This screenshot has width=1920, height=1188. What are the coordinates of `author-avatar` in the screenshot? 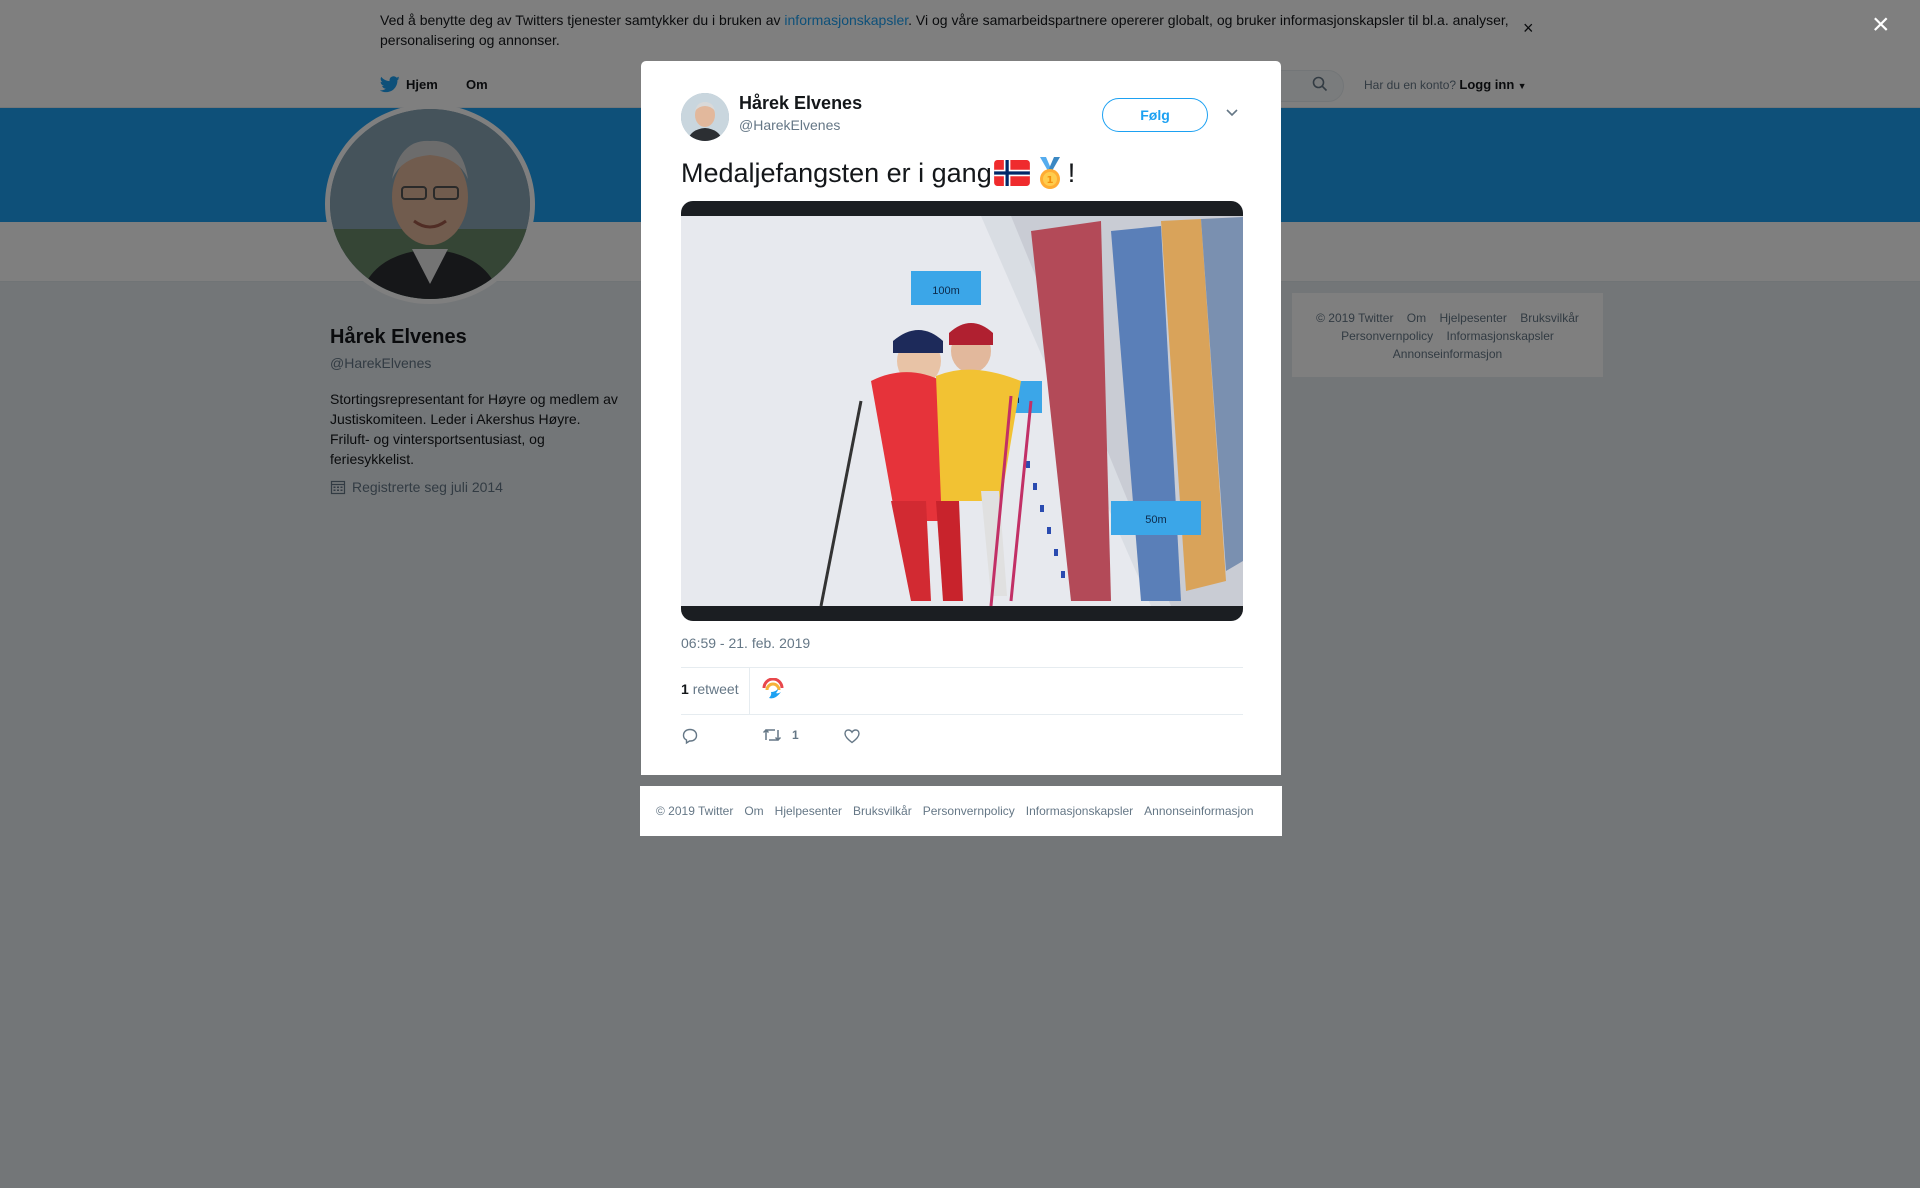 It's located at (705, 117).